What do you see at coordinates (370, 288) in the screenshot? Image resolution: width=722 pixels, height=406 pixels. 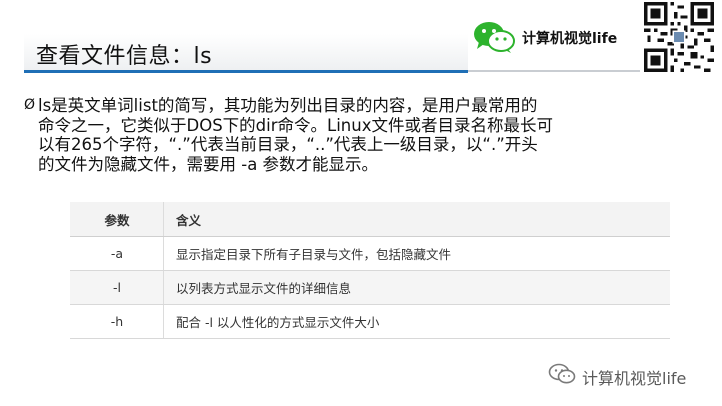 I see `table-row: -l 以列表方式显示文件的详细信息` at bounding box center [370, 288].